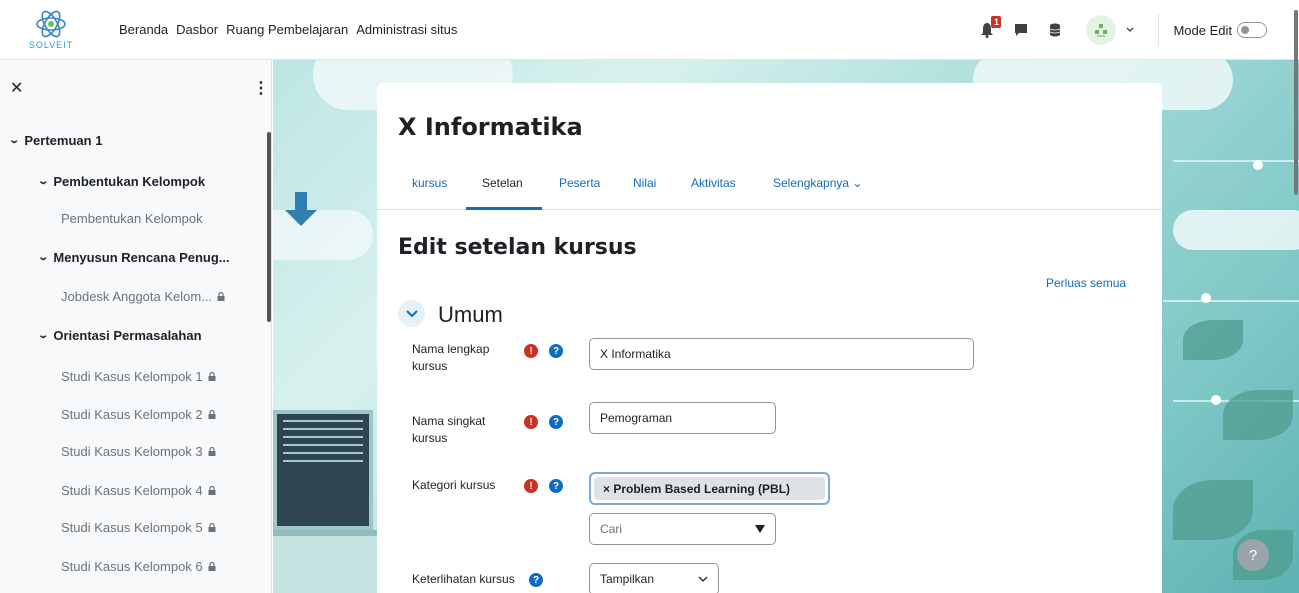 This screenshot has width=1299, height=593. What do you see at coordinates (406, 29) in the screenshot?
I see `nav-link-administrasi-situs: Administrasi situs` at bounding box center [406, 29].